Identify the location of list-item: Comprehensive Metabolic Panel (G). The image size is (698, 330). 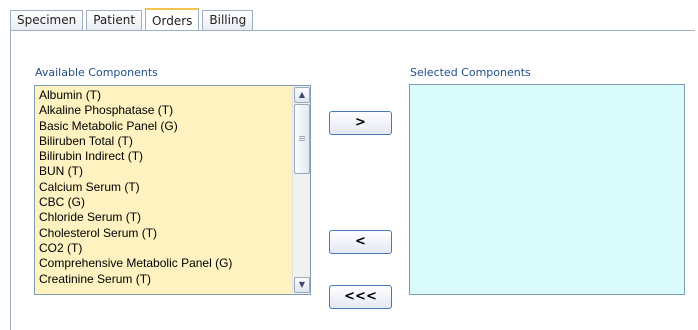
(165, 263).